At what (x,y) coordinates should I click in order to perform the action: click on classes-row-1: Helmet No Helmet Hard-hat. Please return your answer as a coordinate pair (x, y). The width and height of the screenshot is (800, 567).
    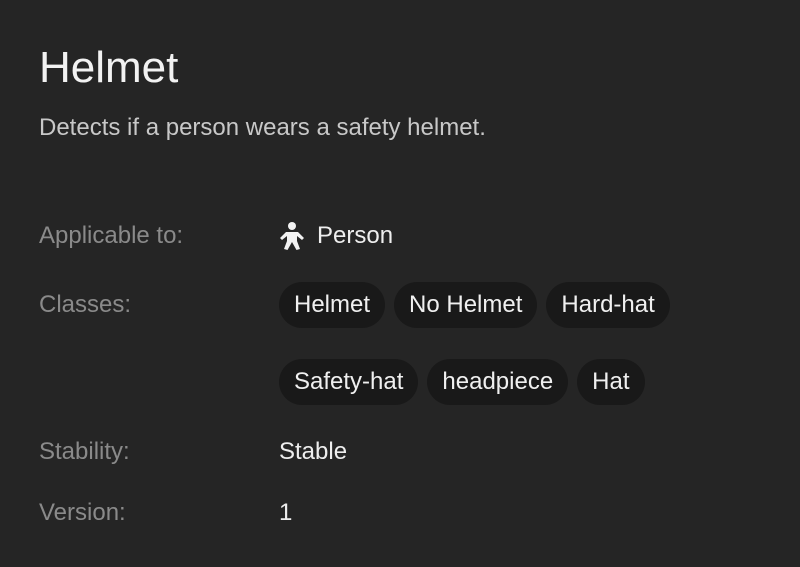
    Looking at the image, I should click on (474, 305).